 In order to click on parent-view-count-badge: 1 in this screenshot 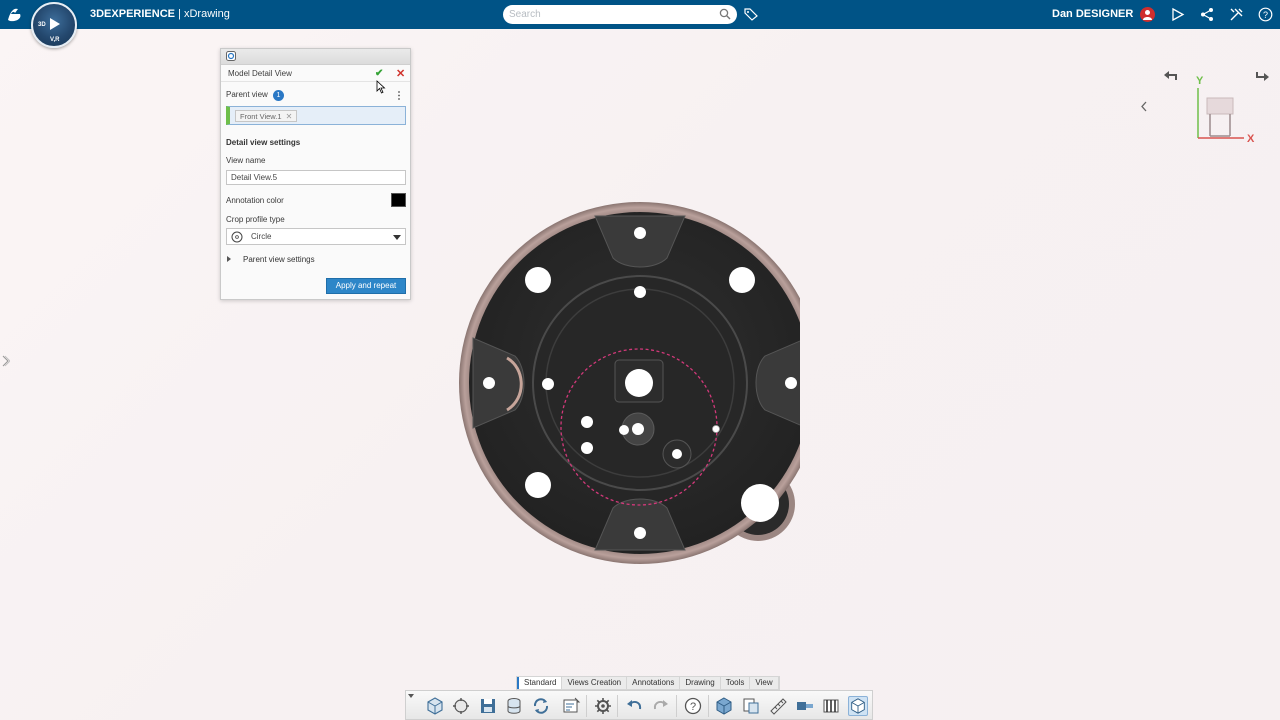, I will do `click(278, 95)`.